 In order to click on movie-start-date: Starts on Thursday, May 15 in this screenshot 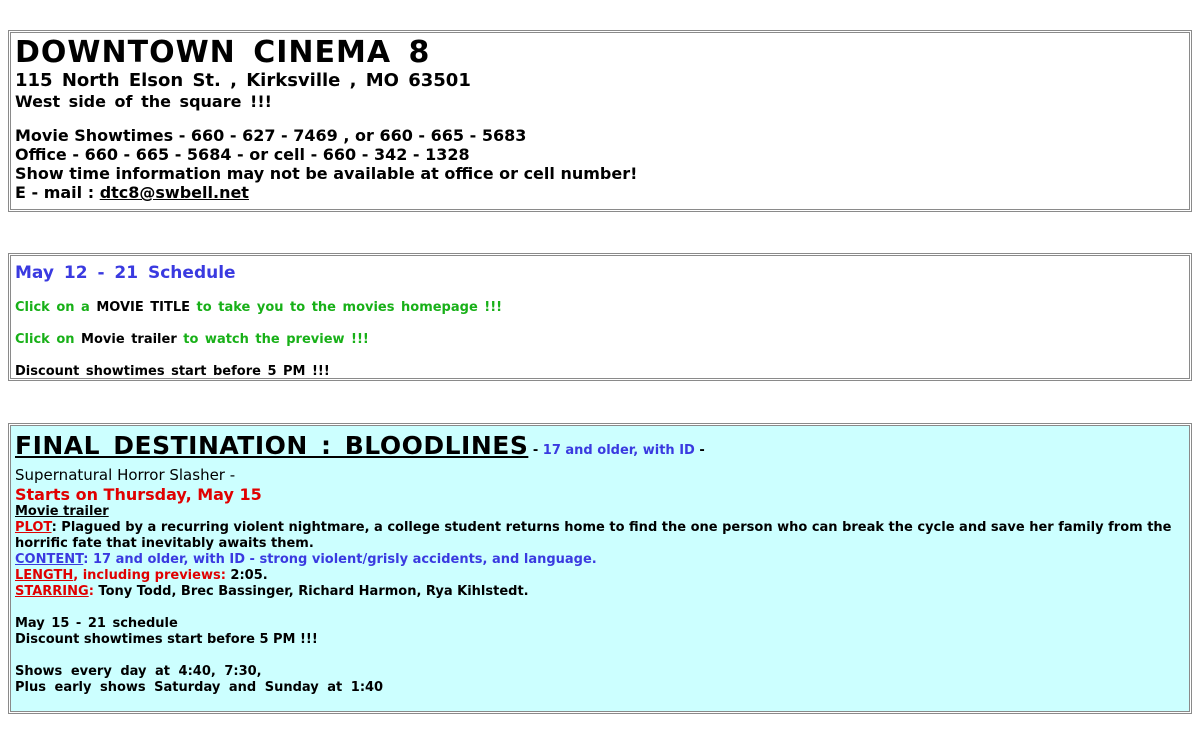, I will do `click(138, 494)`.